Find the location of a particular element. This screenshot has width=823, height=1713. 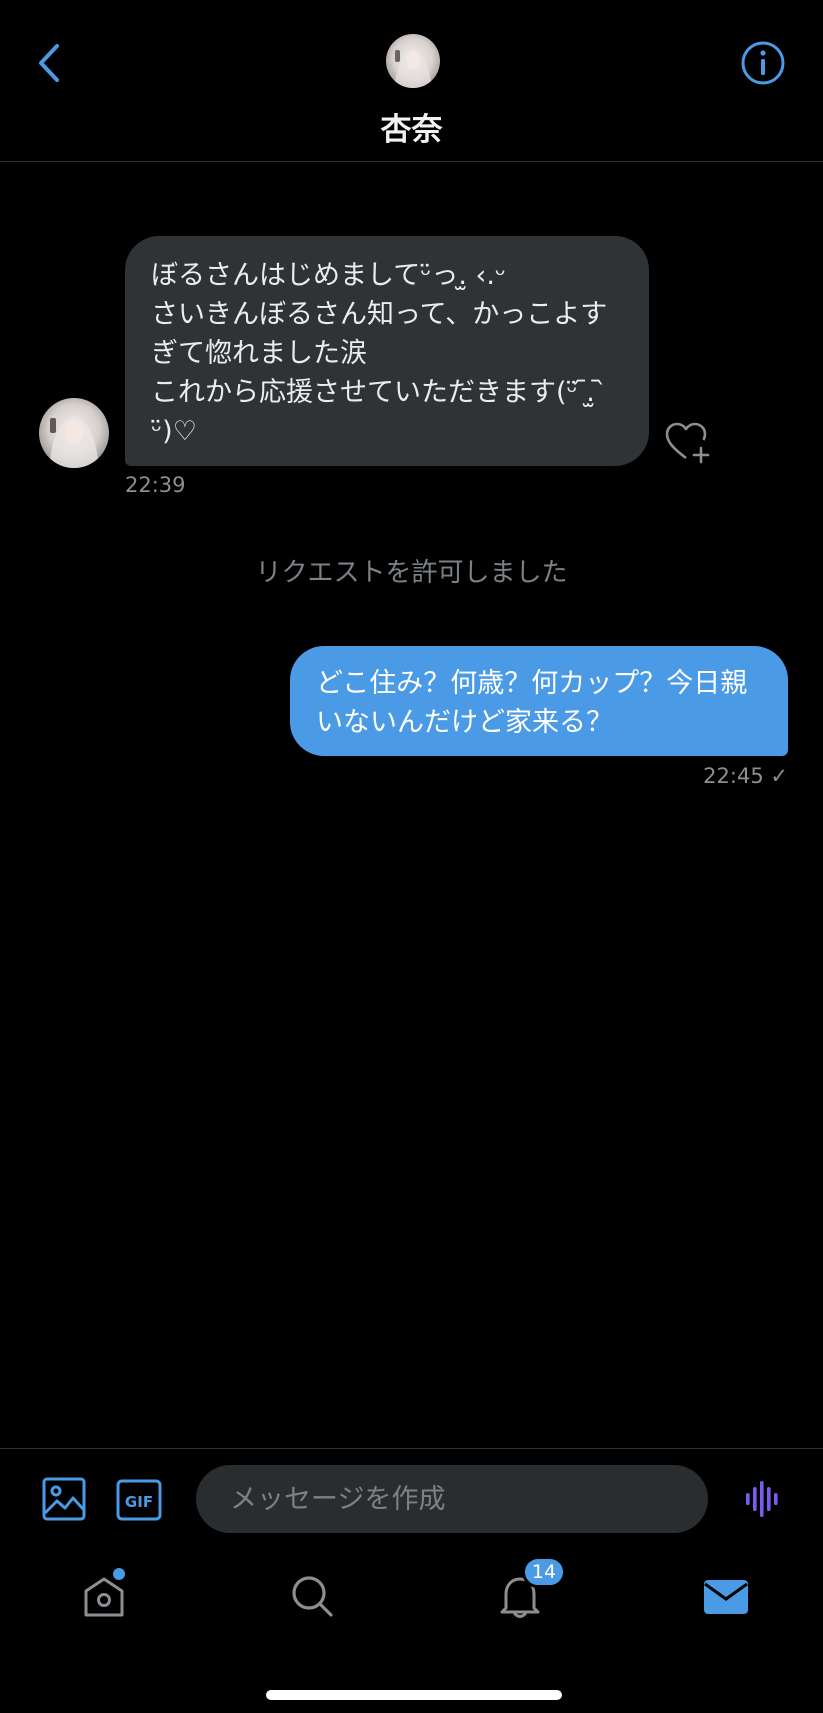

outgoing-message-bubble: どこ住み？何歳？何カップ？今日親いないんだけど家来る？ is located at coordinates (539, 701).